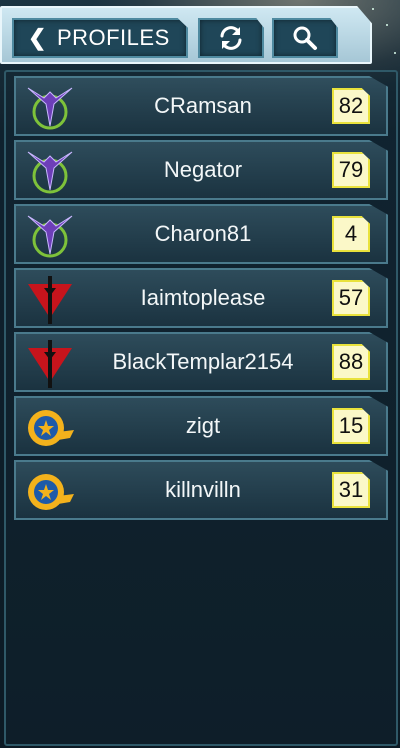 This screenshot has height=748, width=400. I want to click on back-label: PROFILES, so click(113, 37).